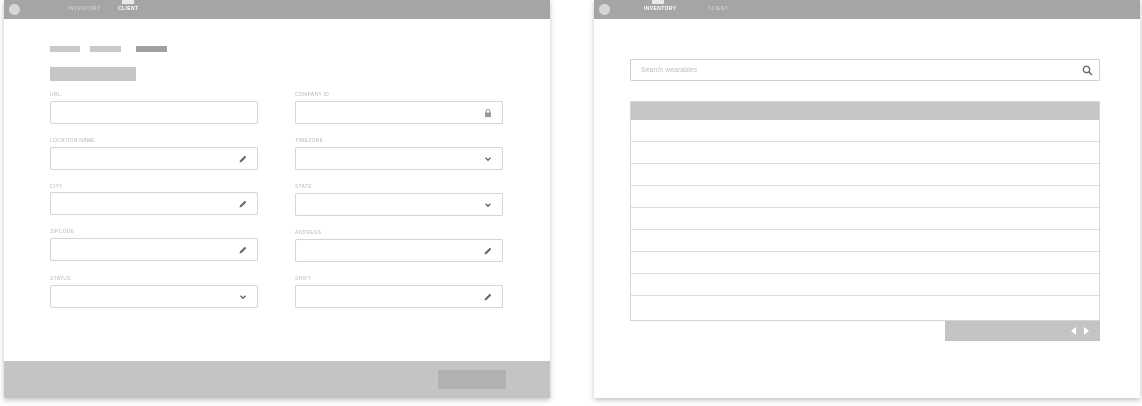  What do you see at coordinates (488, 113) in the screenshot?
I see `lock-icon` at bounding box center [488, 113].